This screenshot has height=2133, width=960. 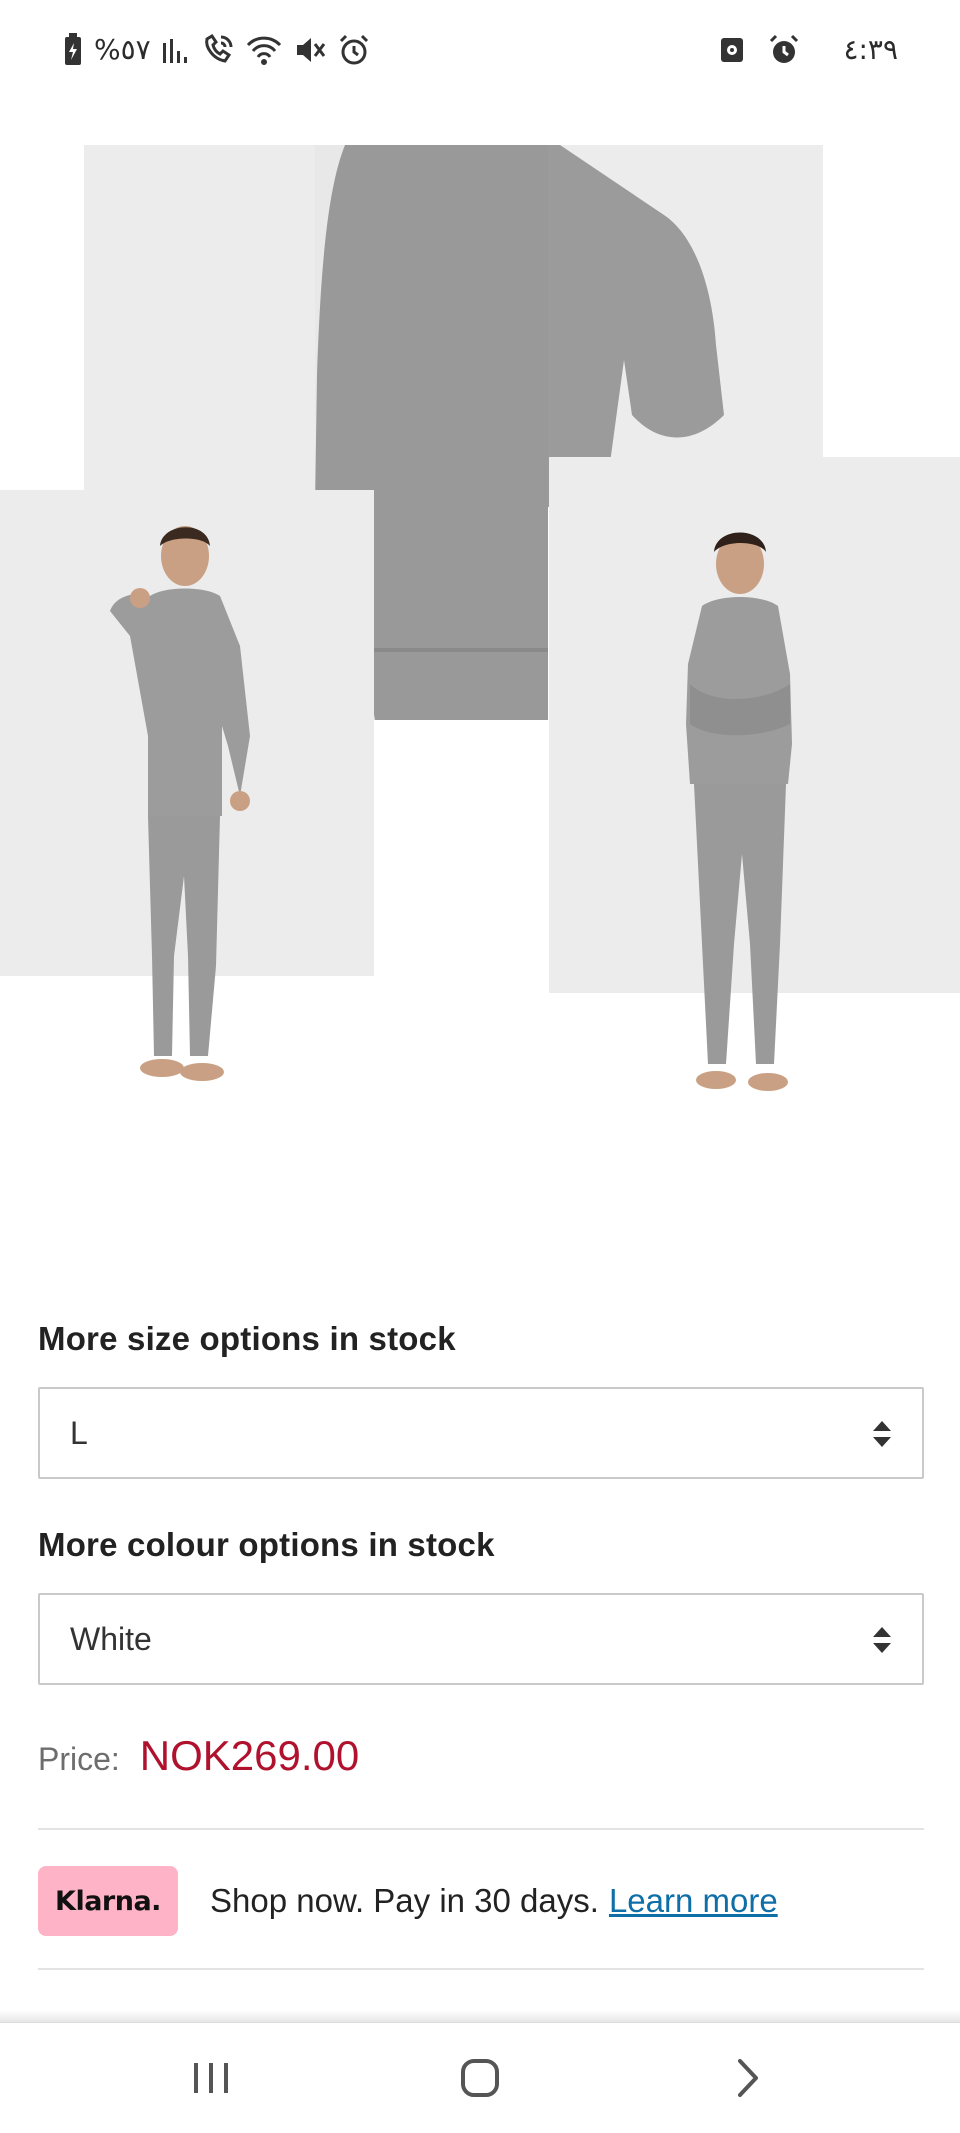 I want to click on clock: ٤:٣٩, so click(x=870, y=49).